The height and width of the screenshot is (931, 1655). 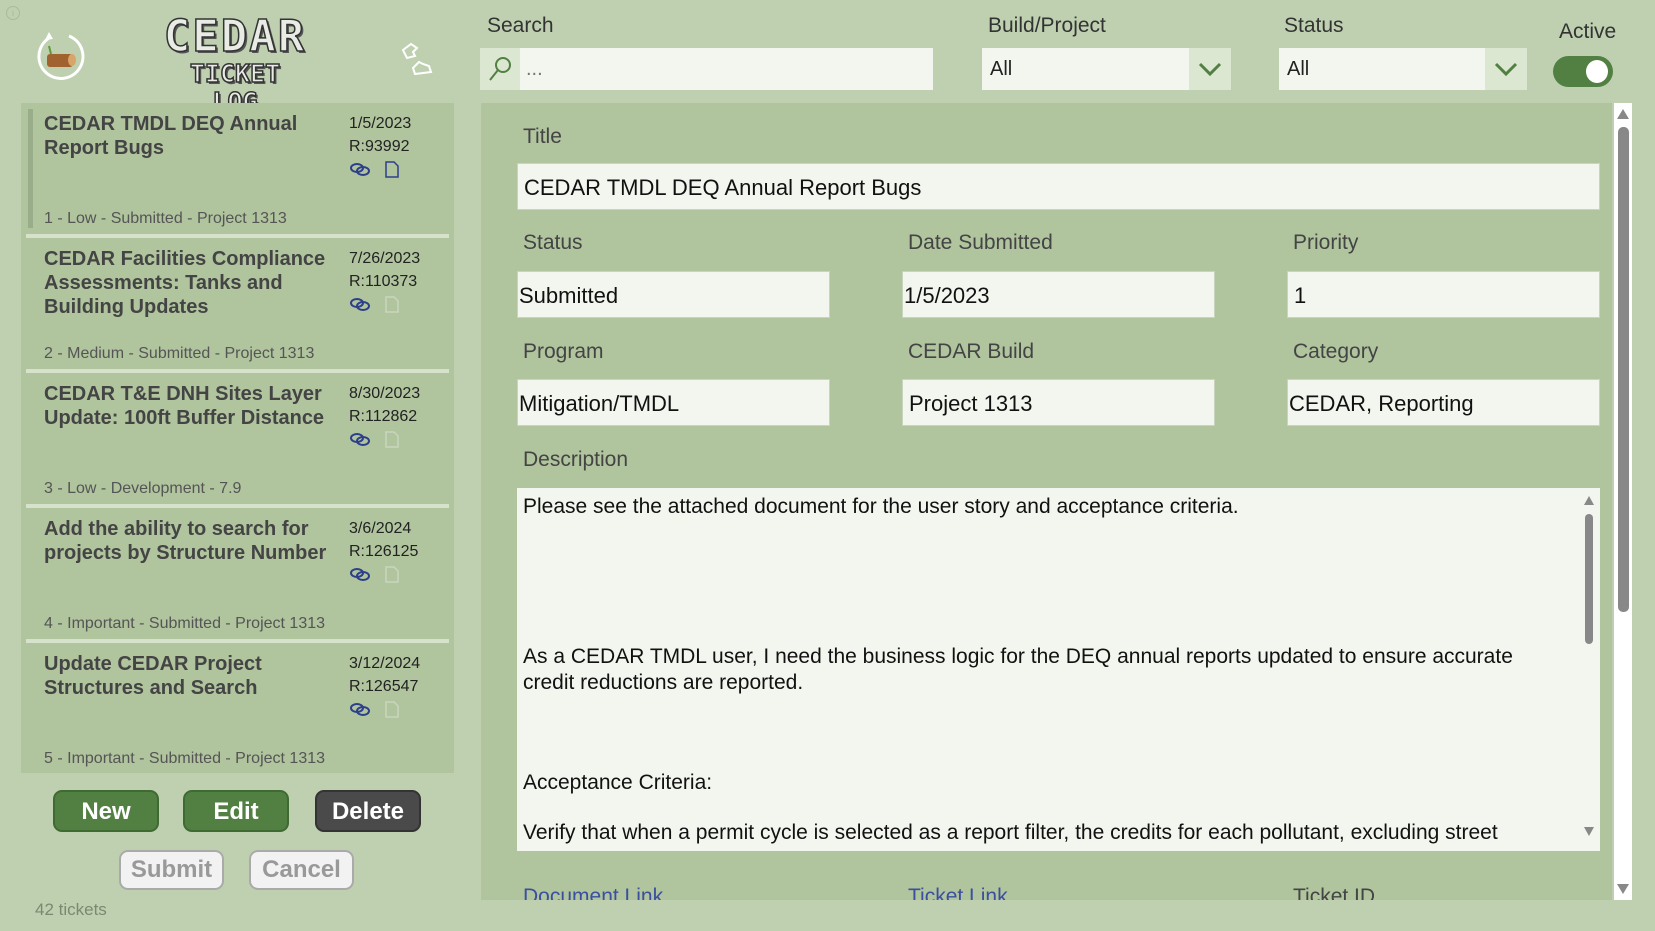 What do you see at coordinates (235, 64) in the screenshot?
I see `app-logo: CEDAR TICKET LOG` at bounding box center [235, 64].